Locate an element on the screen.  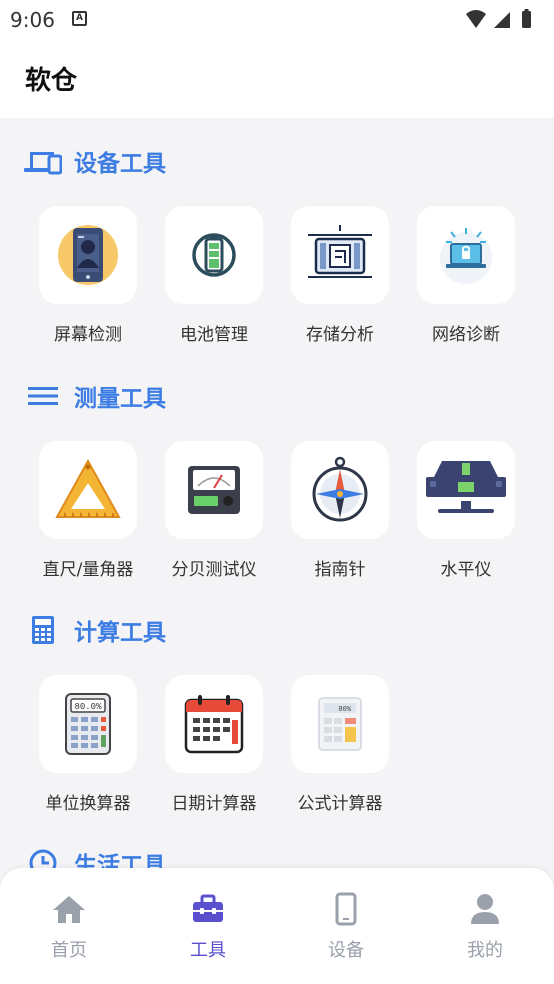
section-header: 计算工具 is located at coordinates (95, 630).